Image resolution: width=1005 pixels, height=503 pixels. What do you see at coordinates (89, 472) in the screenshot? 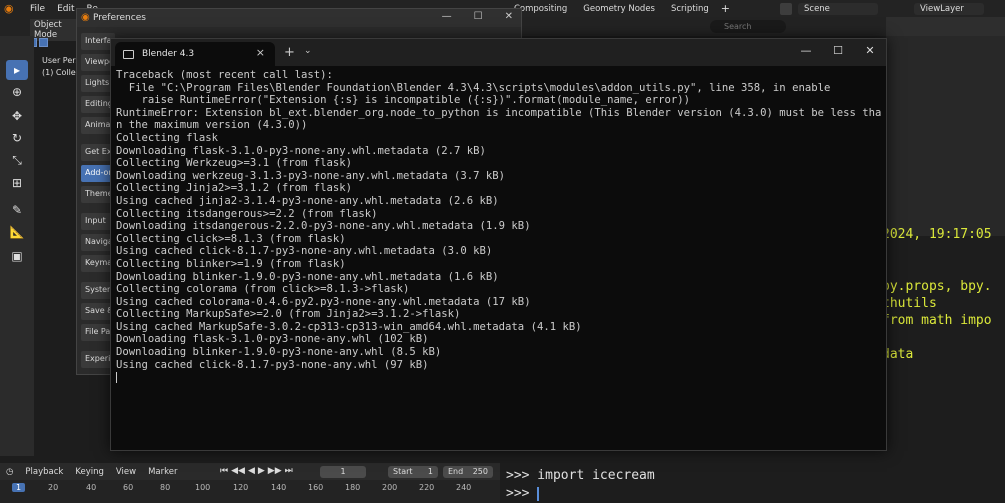
I see `keying-menu: Keying` at bounding box center [89, 472].